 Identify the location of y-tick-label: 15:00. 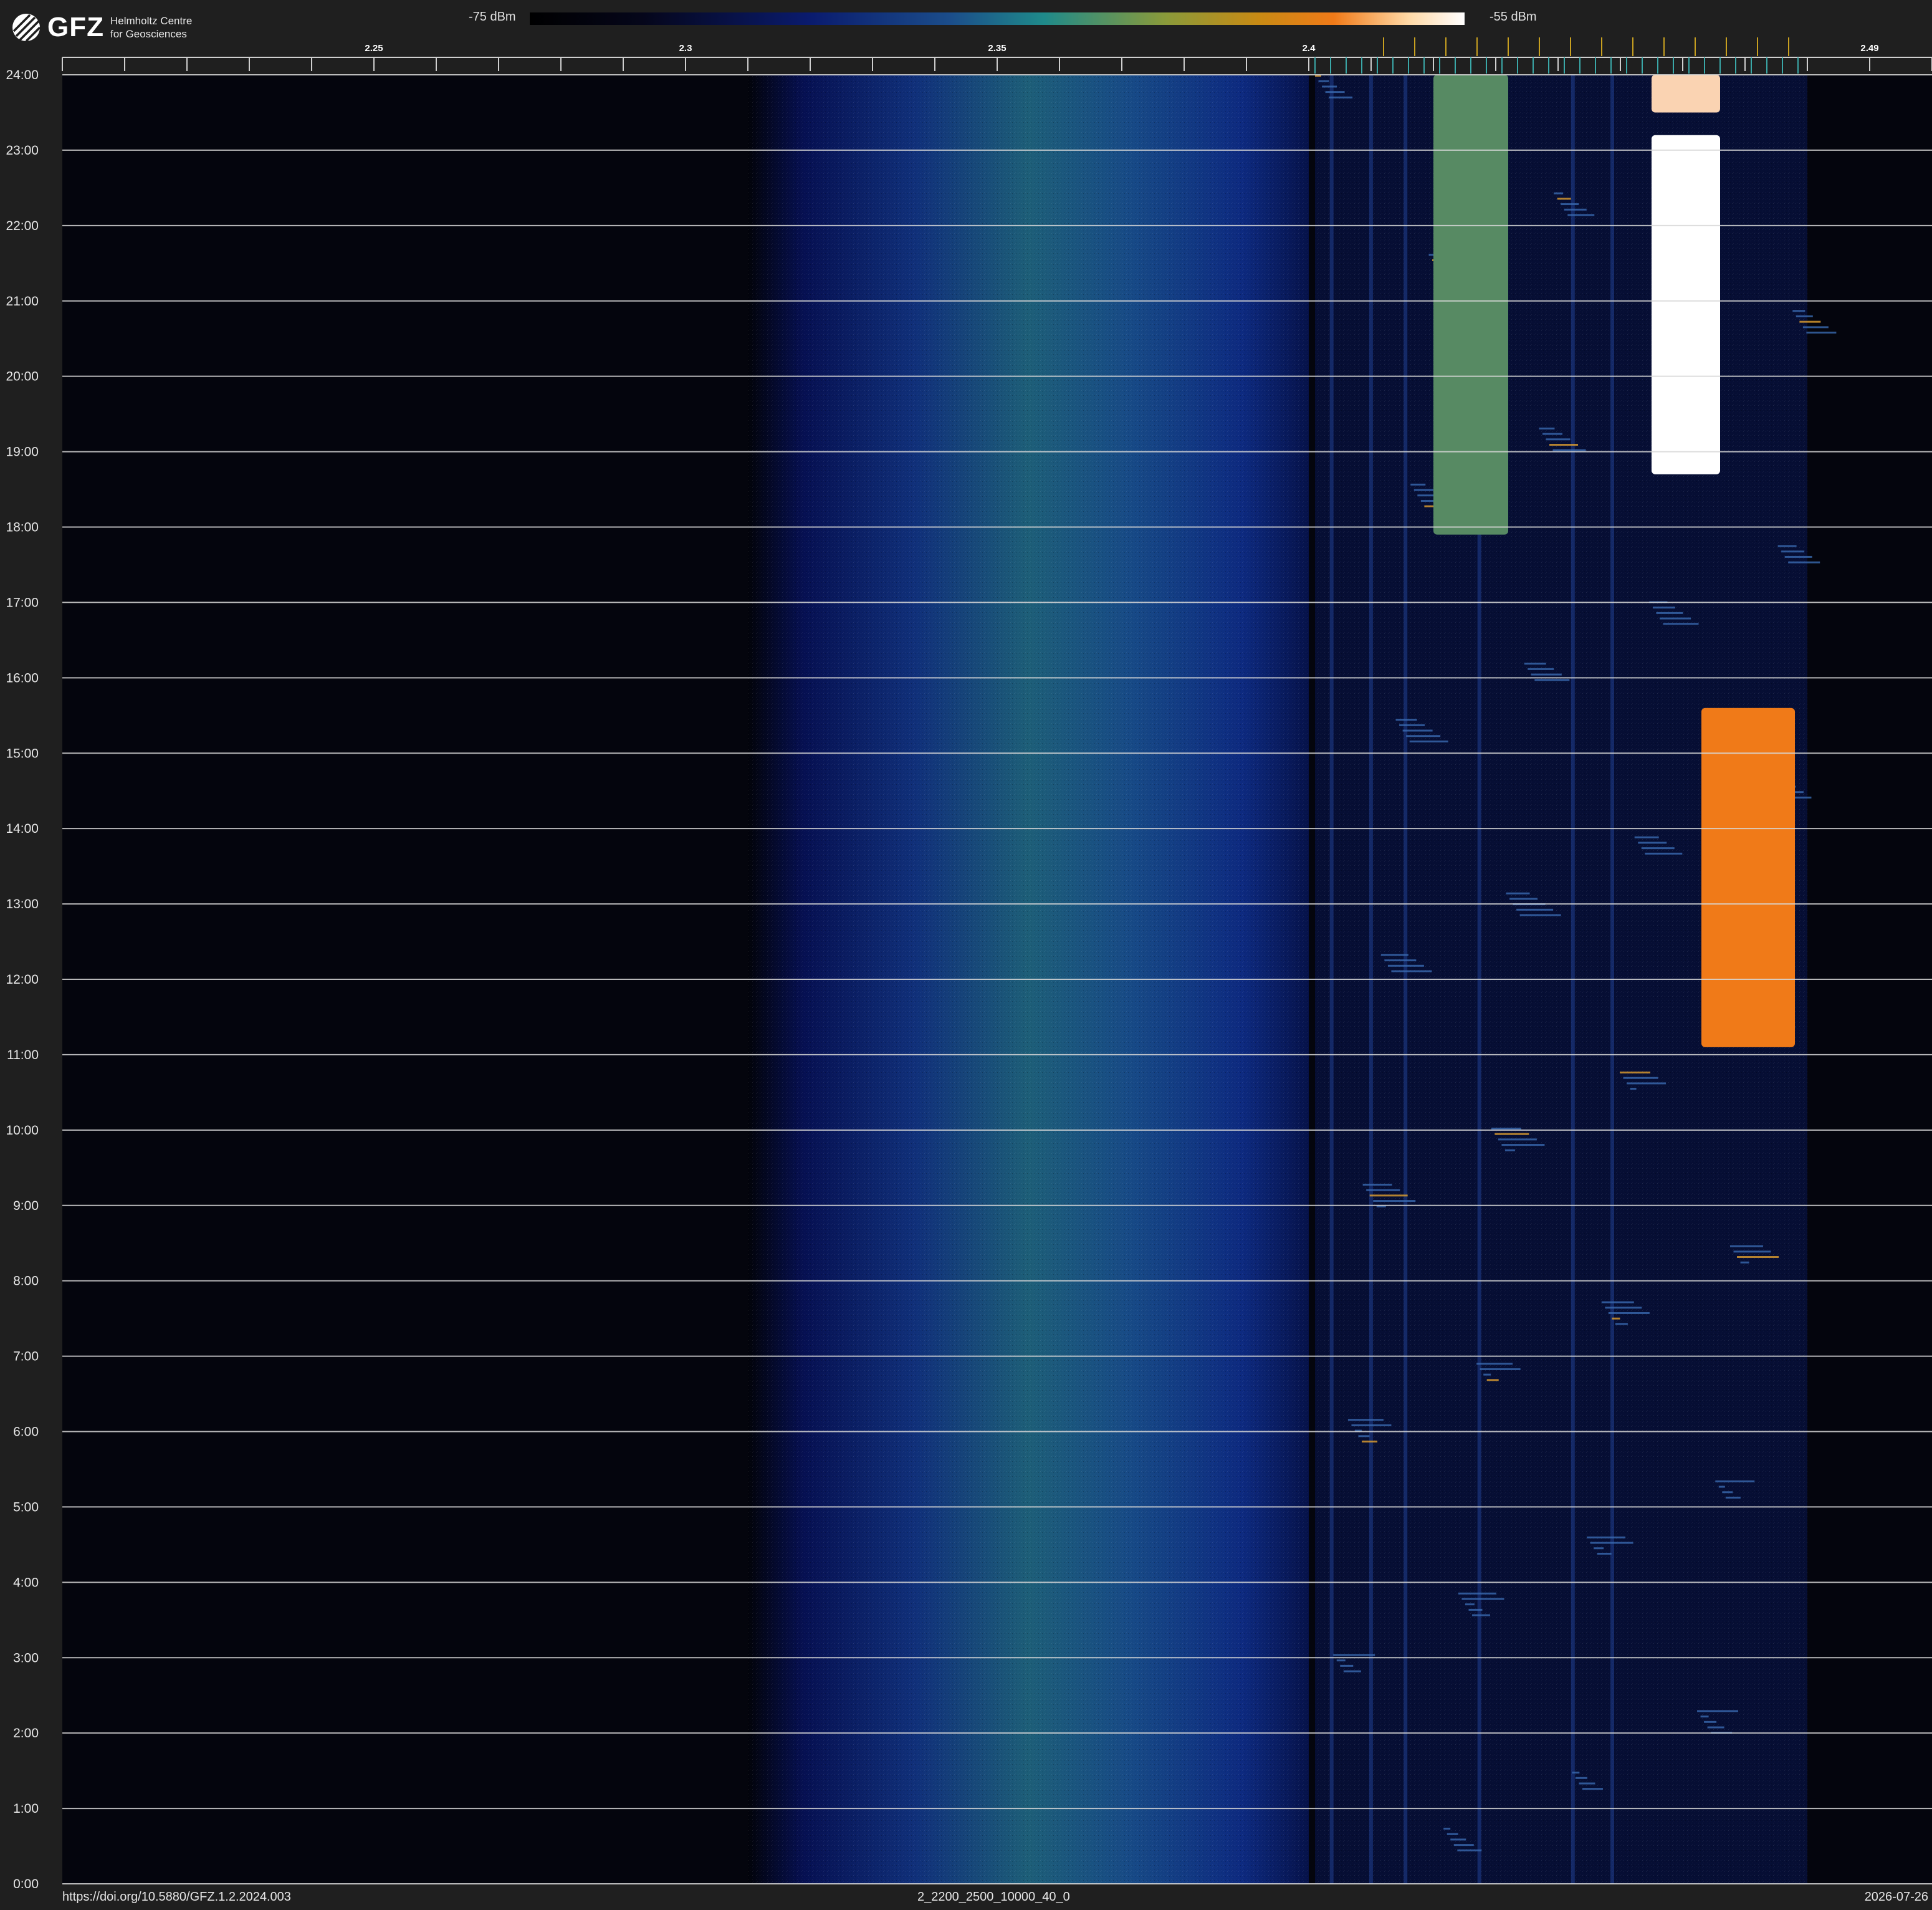
(22, 753).